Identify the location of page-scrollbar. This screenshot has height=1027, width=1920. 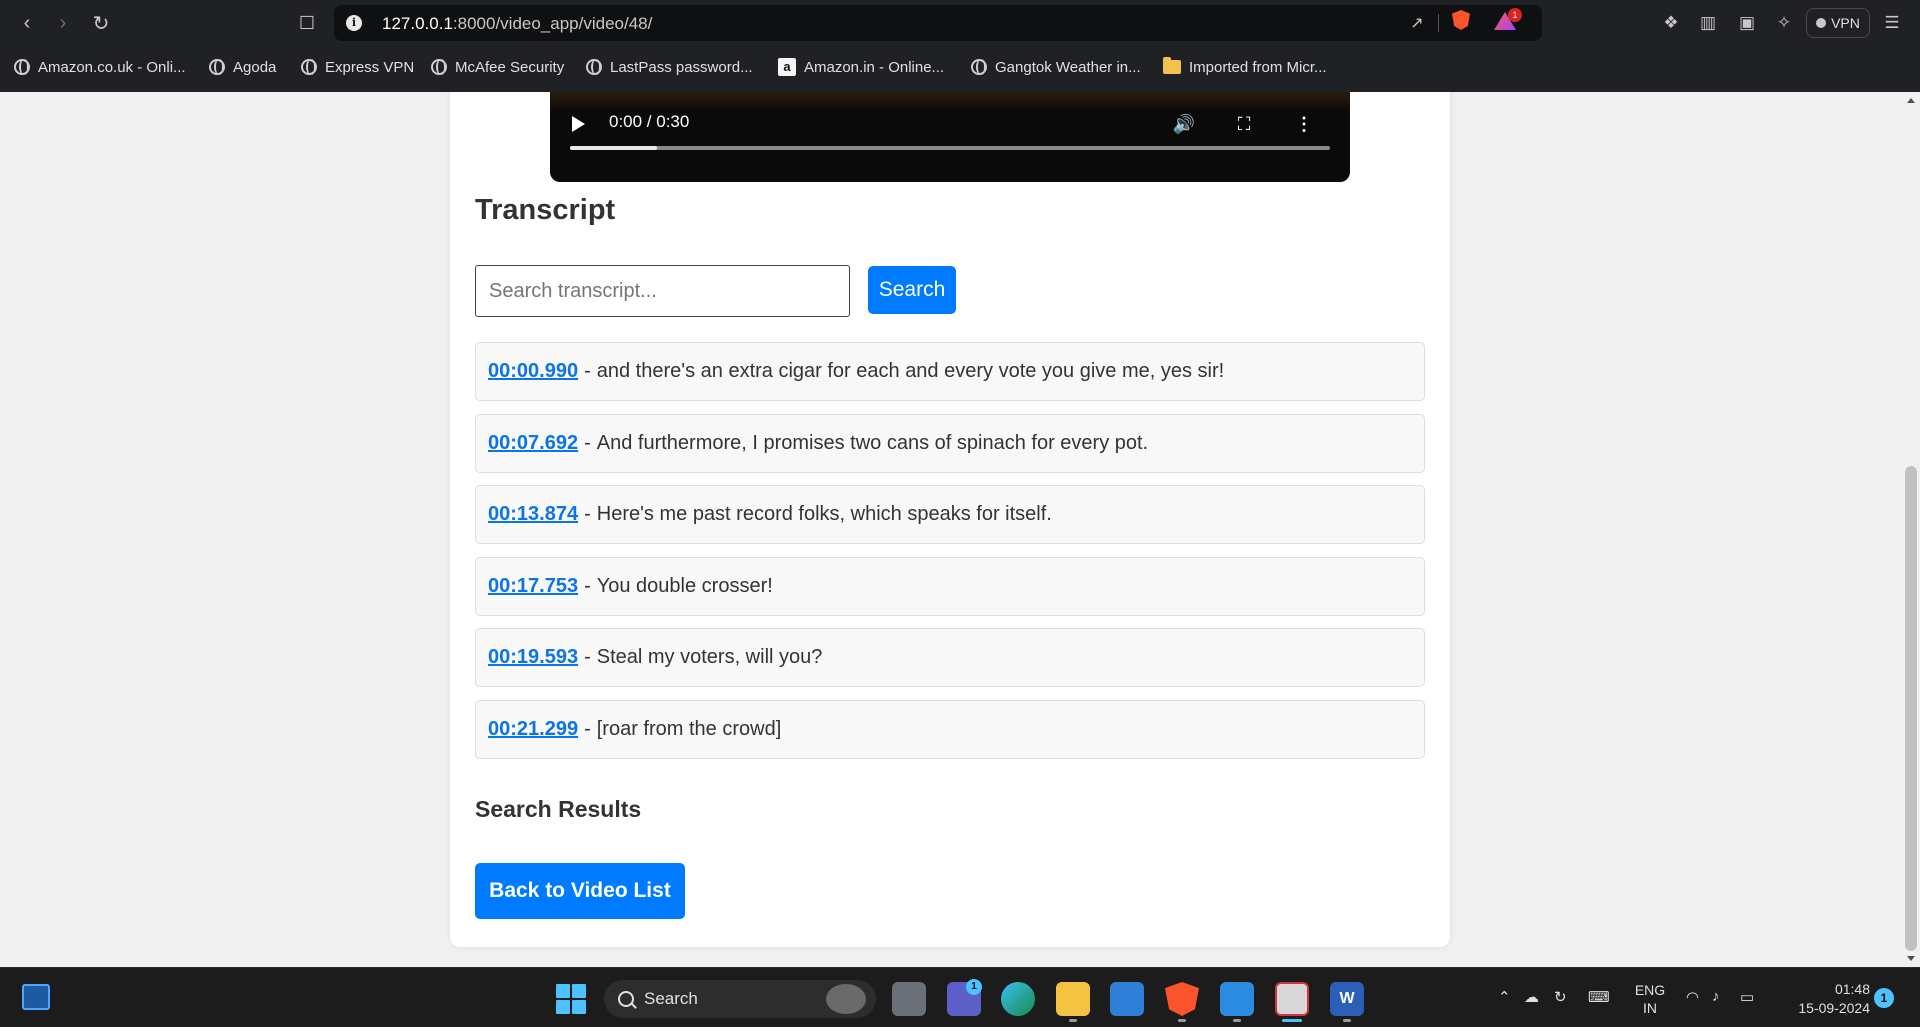
(1911, 529).